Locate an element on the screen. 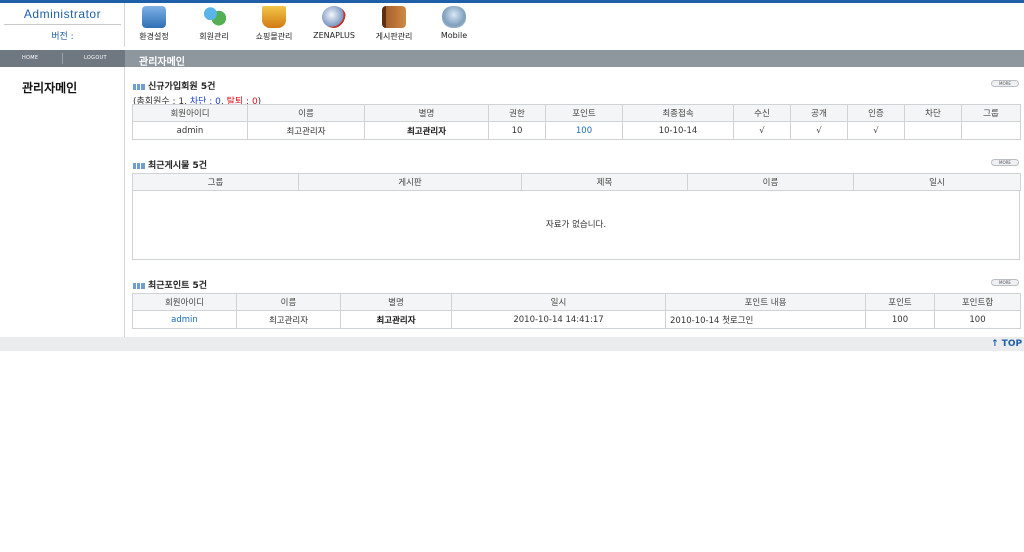  menu-settings: 환경설정 is located at coordinates (154, 23).